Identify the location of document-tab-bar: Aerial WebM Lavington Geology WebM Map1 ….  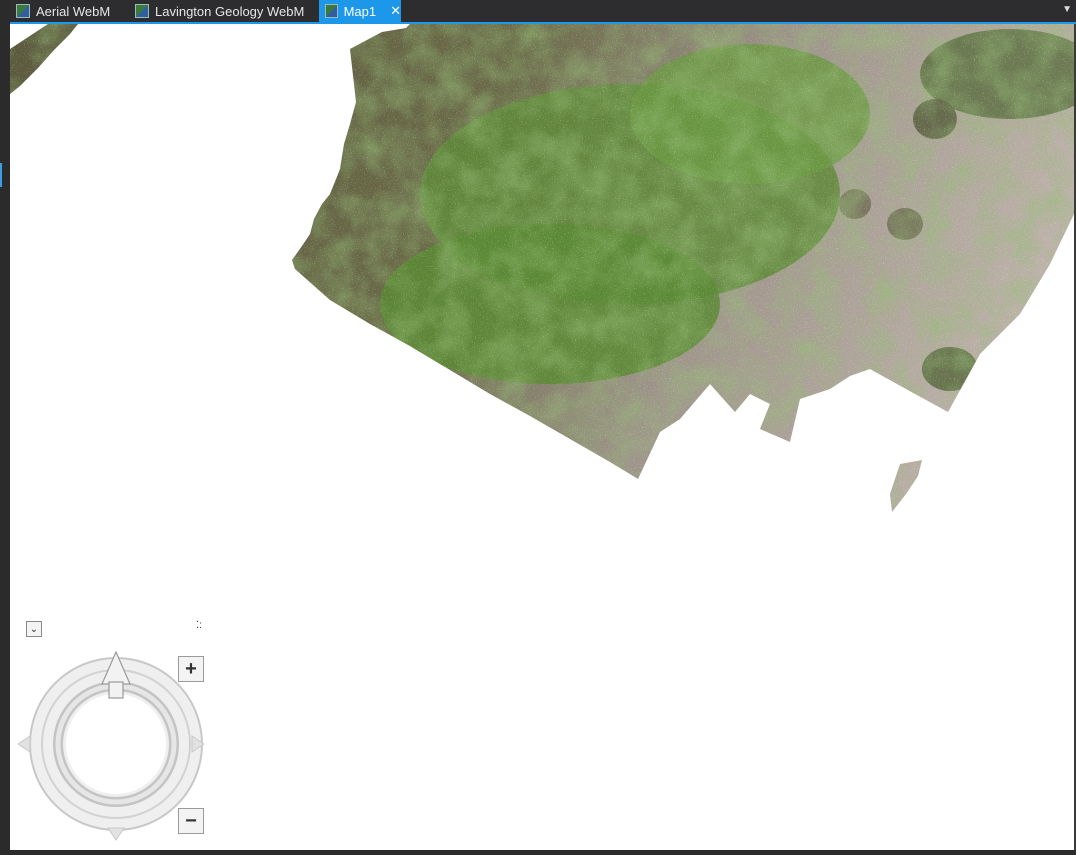
(543, 11).